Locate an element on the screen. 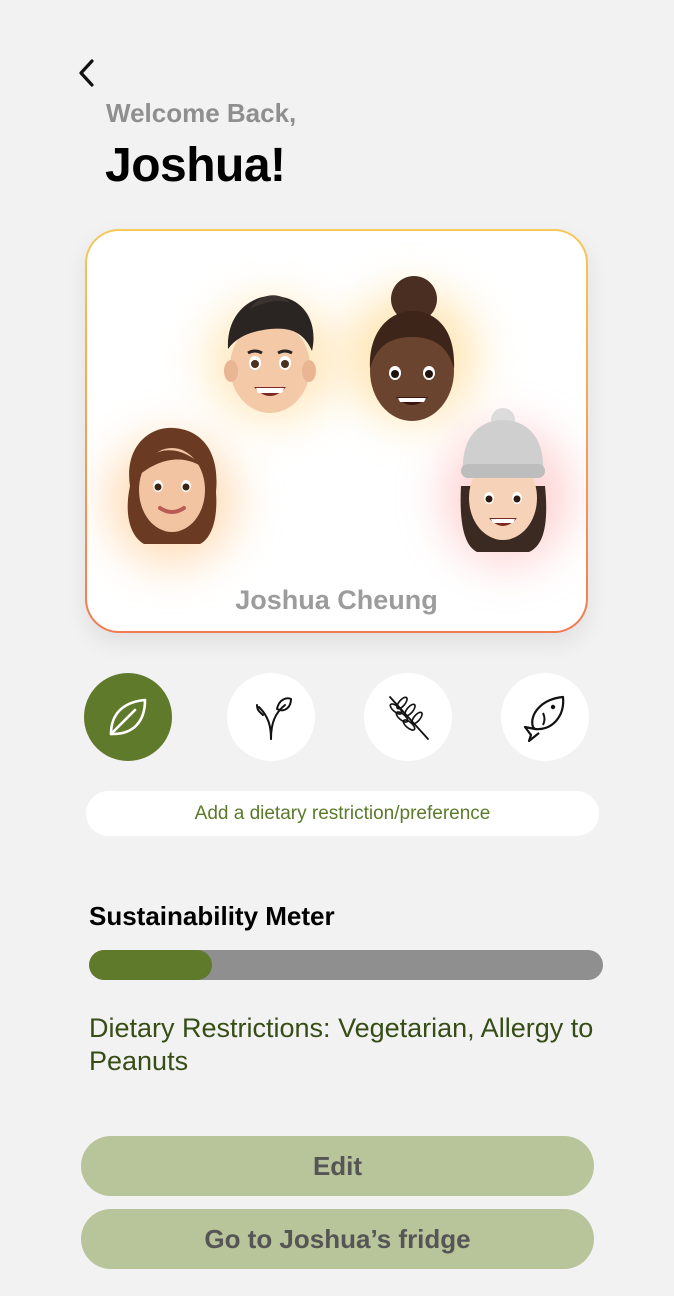 Image resolution: width=674 pixels, height=1296 pixels. profile-display-name: Joshua Cheung is located at coordinates (336, 600).